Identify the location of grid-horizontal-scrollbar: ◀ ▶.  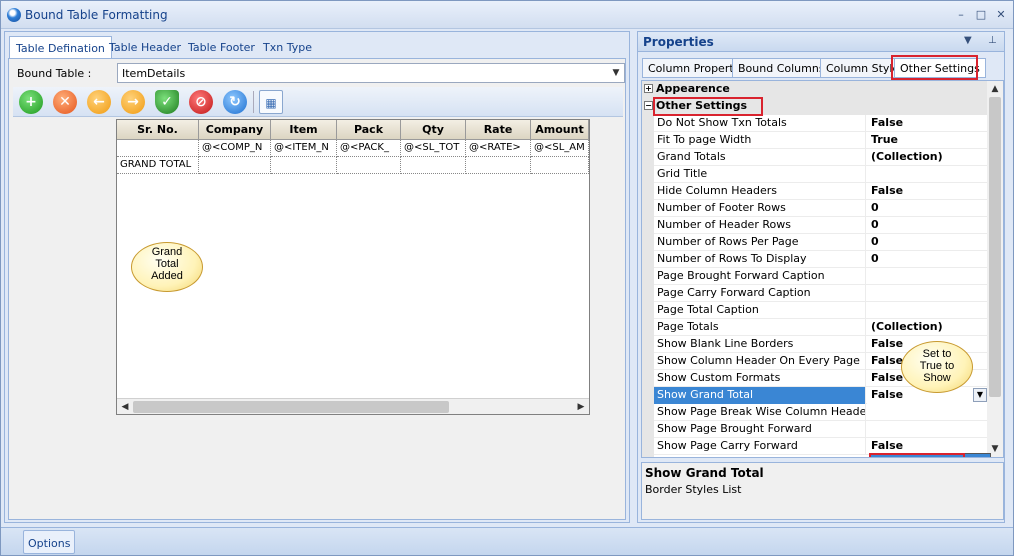
(353, 406).